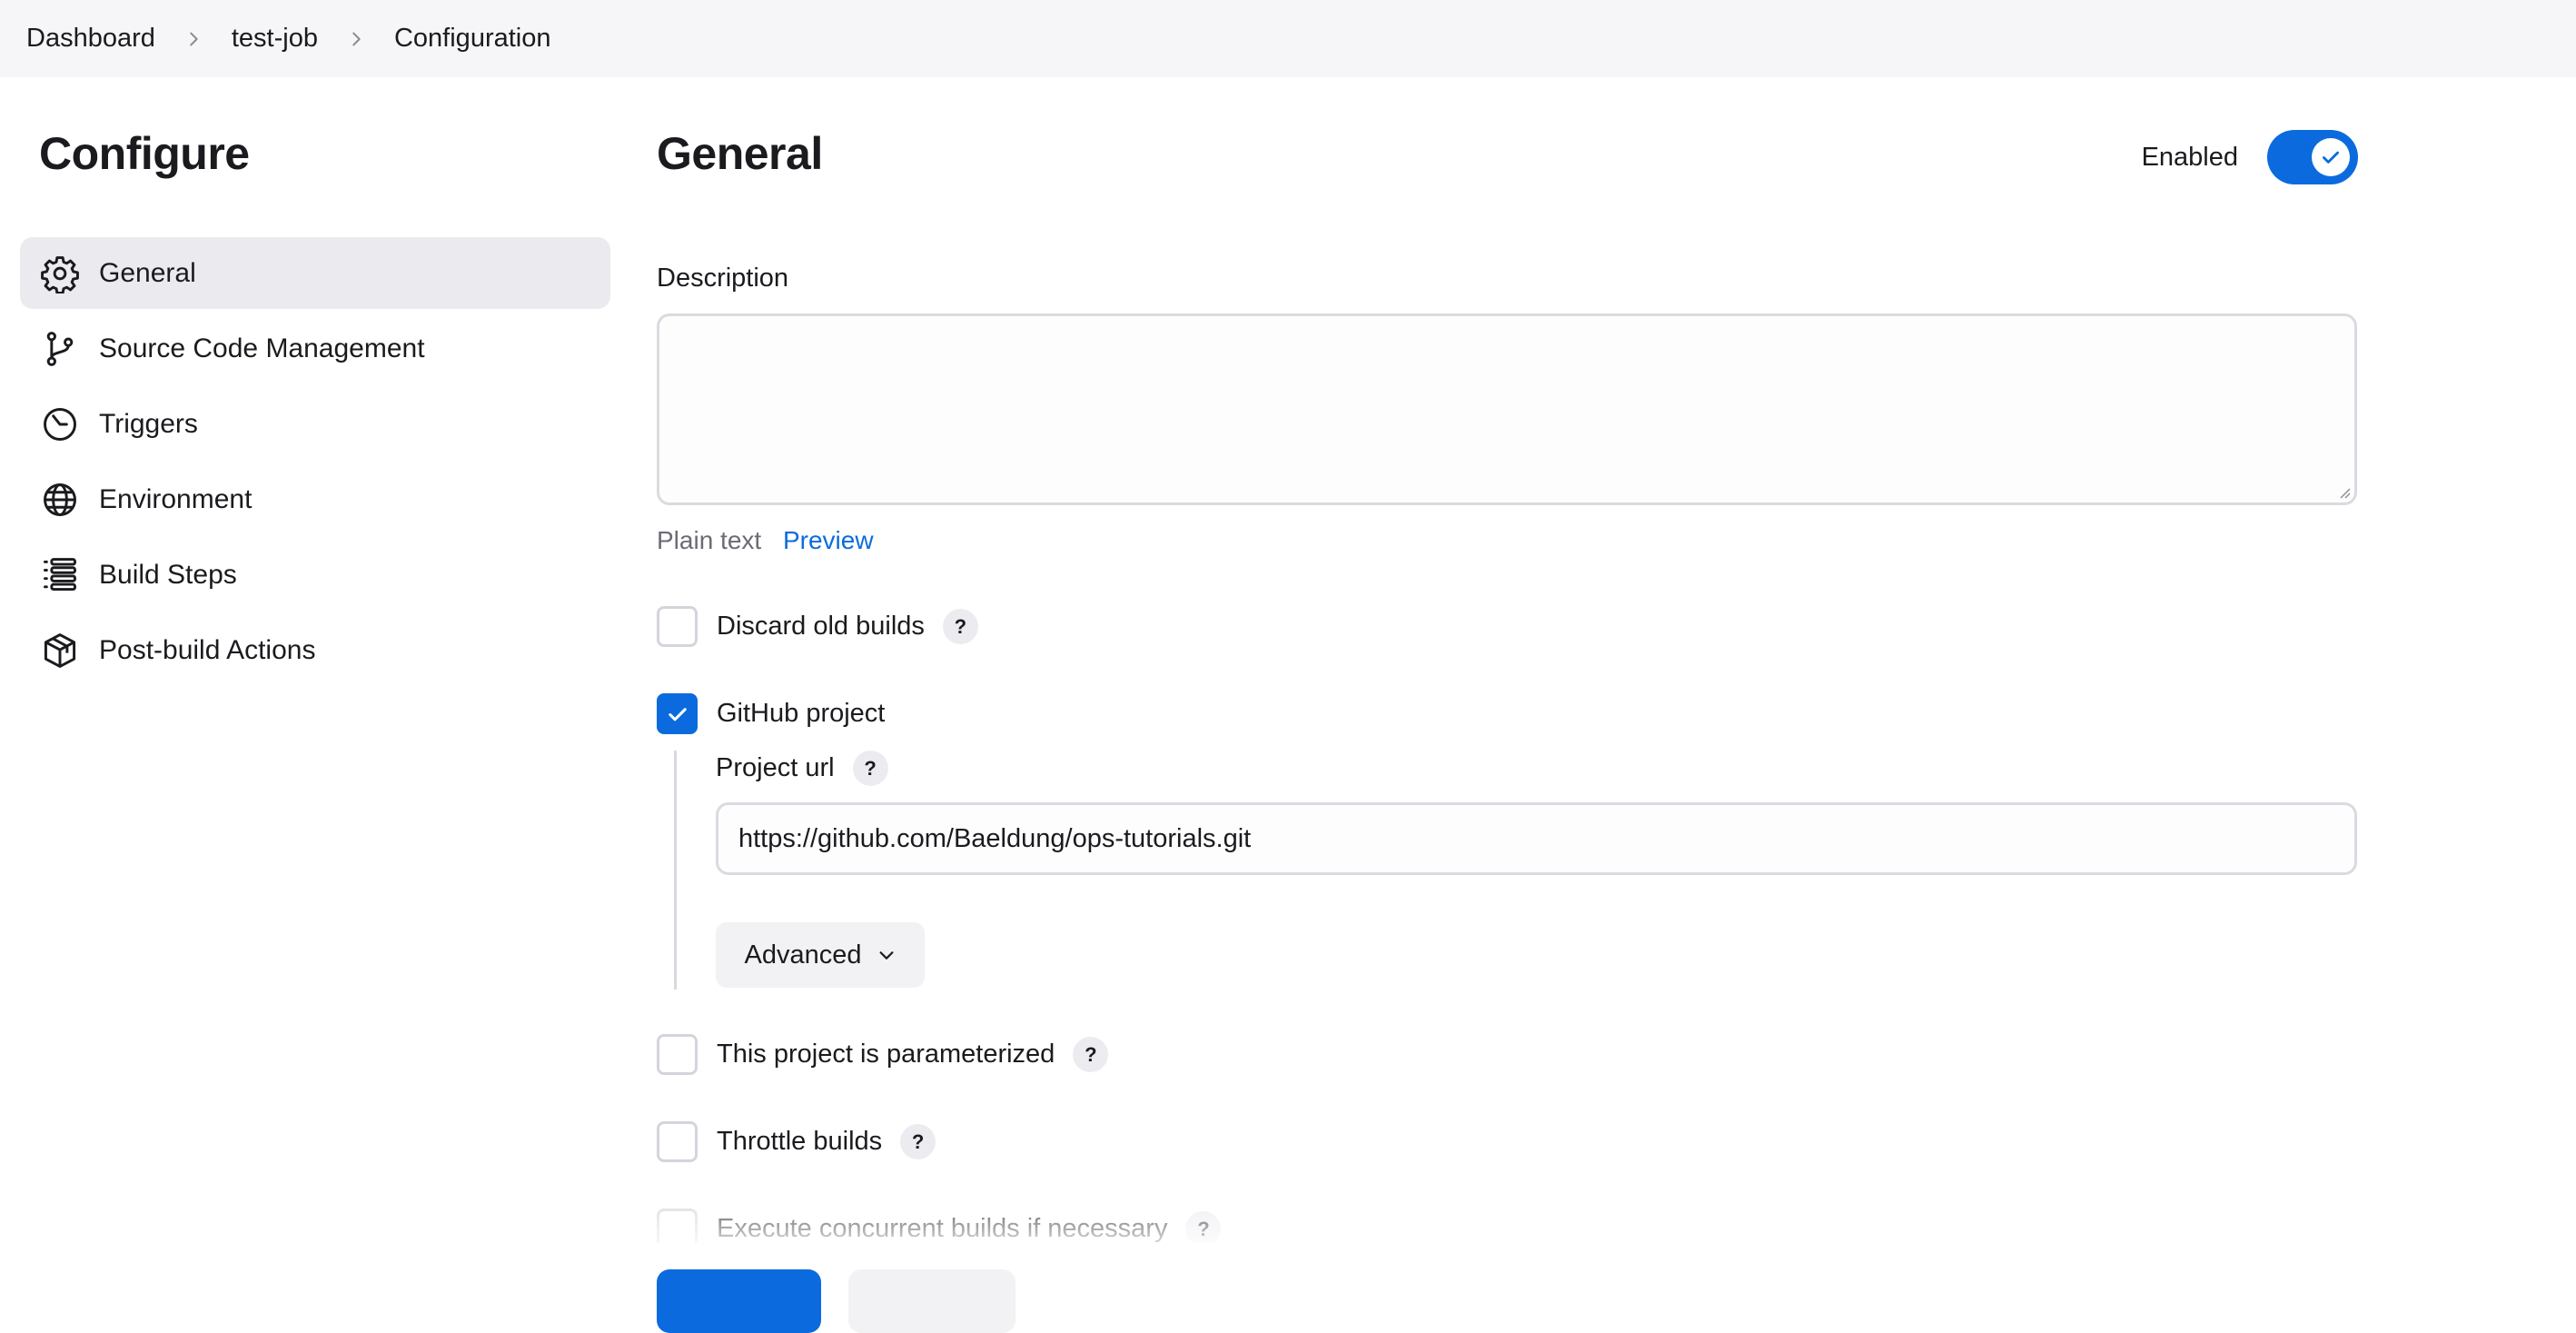 The width and height of the screenshot is (2576, 1333). Describe the element at coordinates (942, 1228) in the screenshot. I see `concurrent-builds-label: Execute concurrent builds if necessary` at that location.